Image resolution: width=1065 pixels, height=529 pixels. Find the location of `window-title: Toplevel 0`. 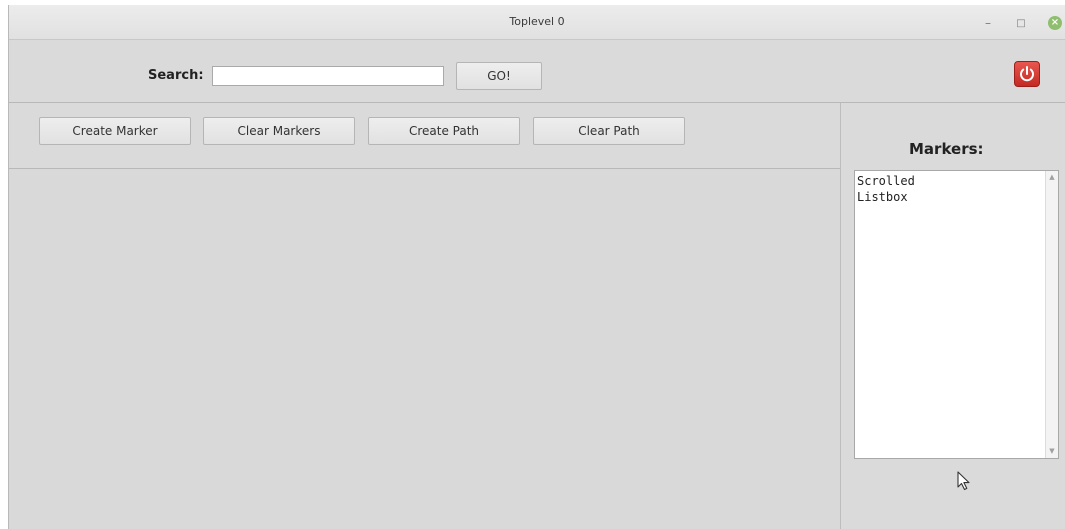

window-title: Toplevel 0 is located at coordinates (537, 21).